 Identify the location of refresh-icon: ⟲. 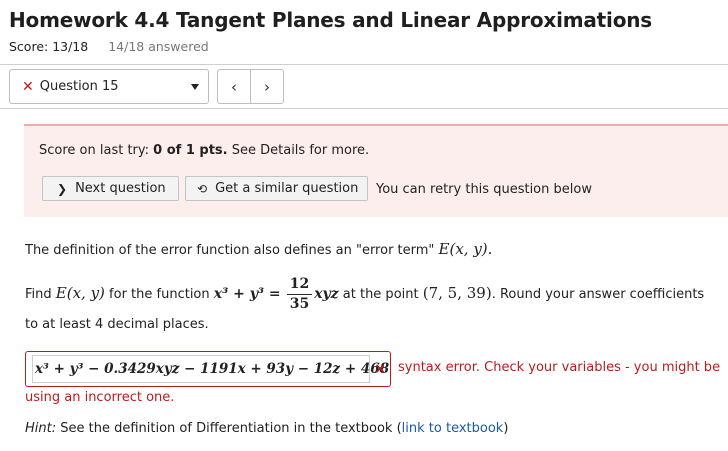
(202, 188).